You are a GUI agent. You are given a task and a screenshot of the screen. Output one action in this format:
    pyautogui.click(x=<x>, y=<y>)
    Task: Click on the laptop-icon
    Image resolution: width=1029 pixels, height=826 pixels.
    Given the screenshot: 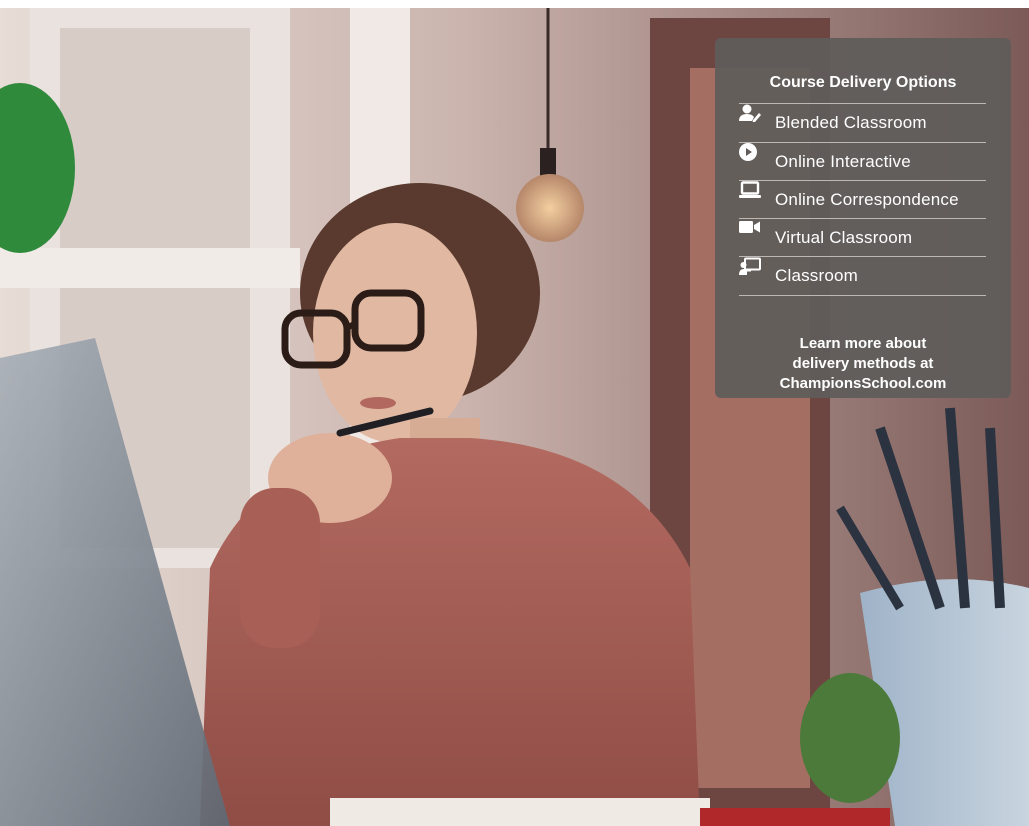 What is the action you would take?
    pyautogui.click(x=752, y=195)
    